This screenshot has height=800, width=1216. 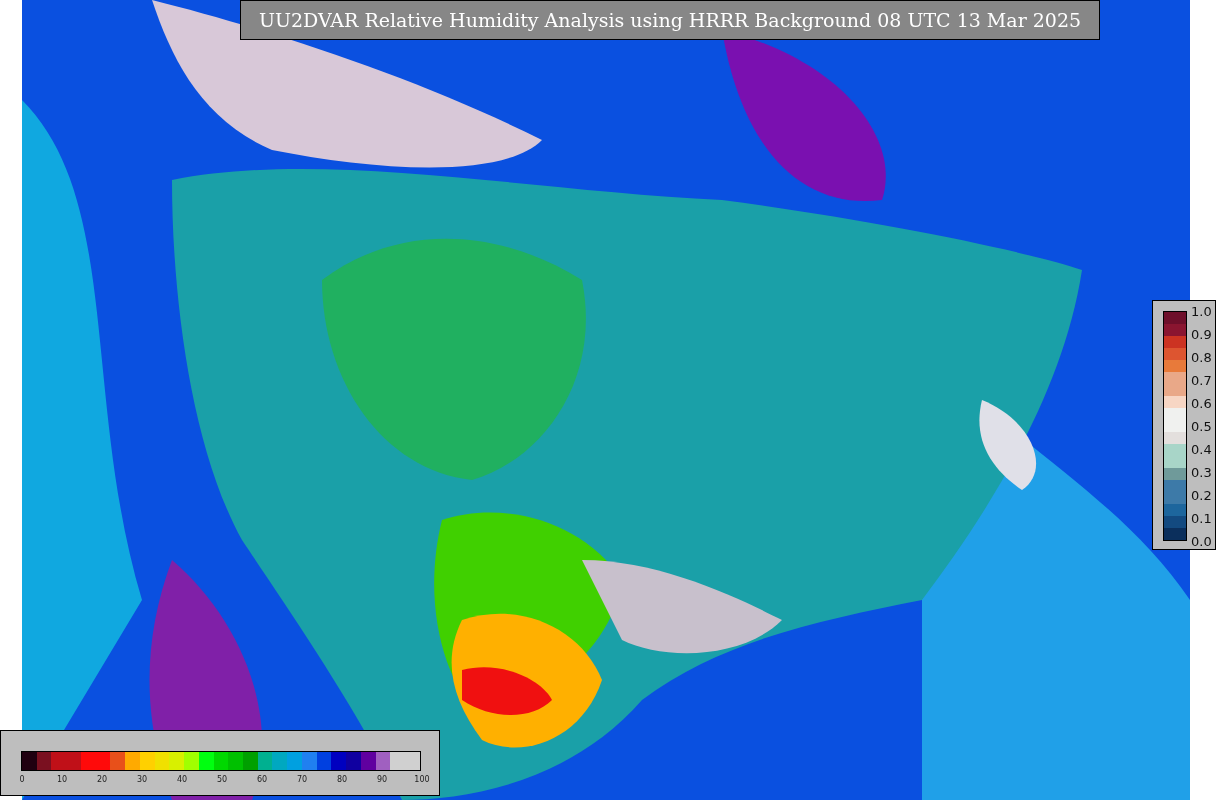 I want to click on tick-label: 0.7, so click(x=1201, y=381).